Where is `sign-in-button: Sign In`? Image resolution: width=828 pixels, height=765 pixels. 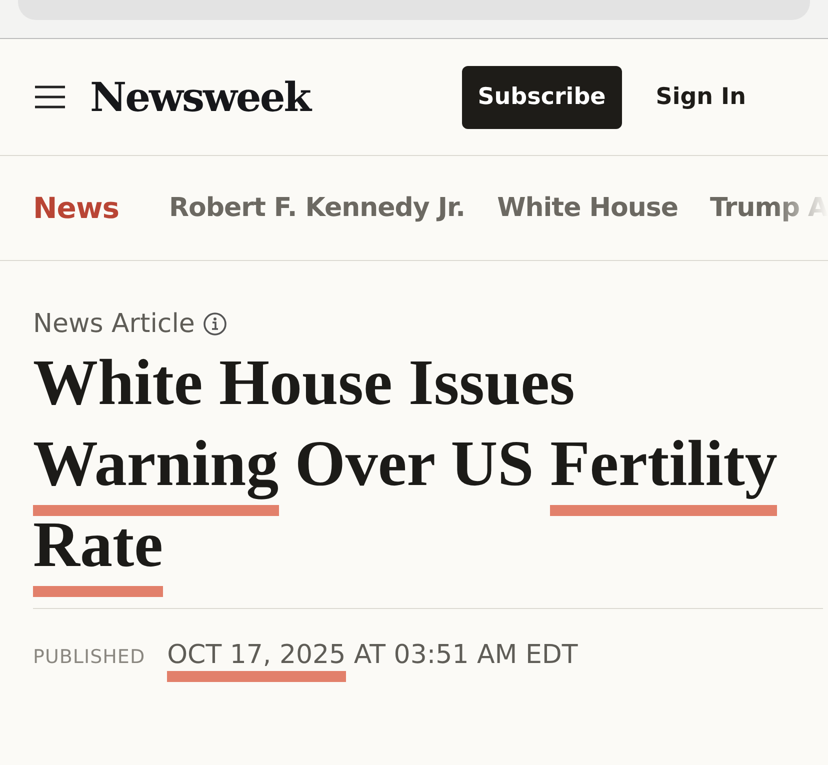 sign-in-button: Sign In is located at coordinates (701, 97).